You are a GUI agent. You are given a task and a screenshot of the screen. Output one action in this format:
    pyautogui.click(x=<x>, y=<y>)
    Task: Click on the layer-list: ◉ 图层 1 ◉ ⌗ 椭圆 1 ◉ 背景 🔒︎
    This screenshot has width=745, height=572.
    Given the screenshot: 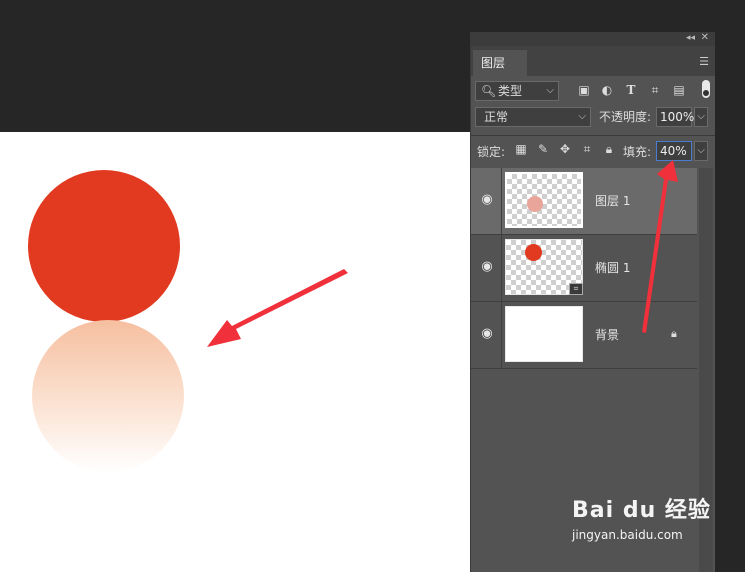 What is the action you would take?
    pyautogui.click(x=584, y=268)
    